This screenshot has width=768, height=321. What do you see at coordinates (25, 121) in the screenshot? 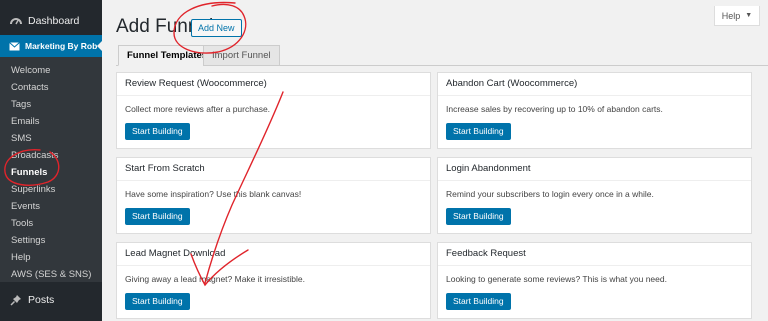
I see `sidebar-item-emails: Emails` at bounding box center [25, 121].